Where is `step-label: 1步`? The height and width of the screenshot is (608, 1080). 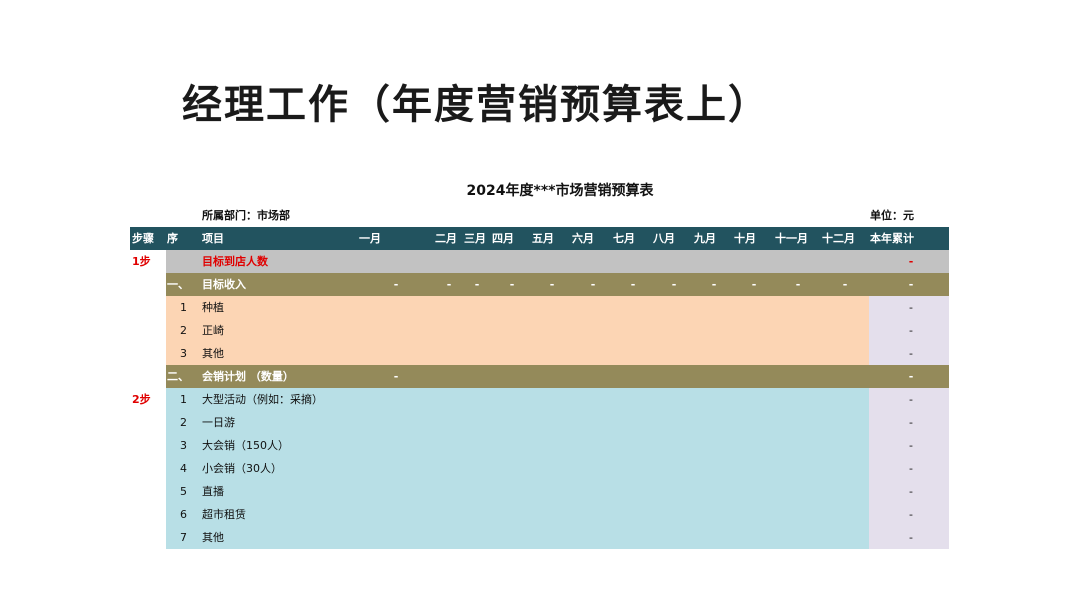
step-label: 1步 is located at coordinates (141, 261).